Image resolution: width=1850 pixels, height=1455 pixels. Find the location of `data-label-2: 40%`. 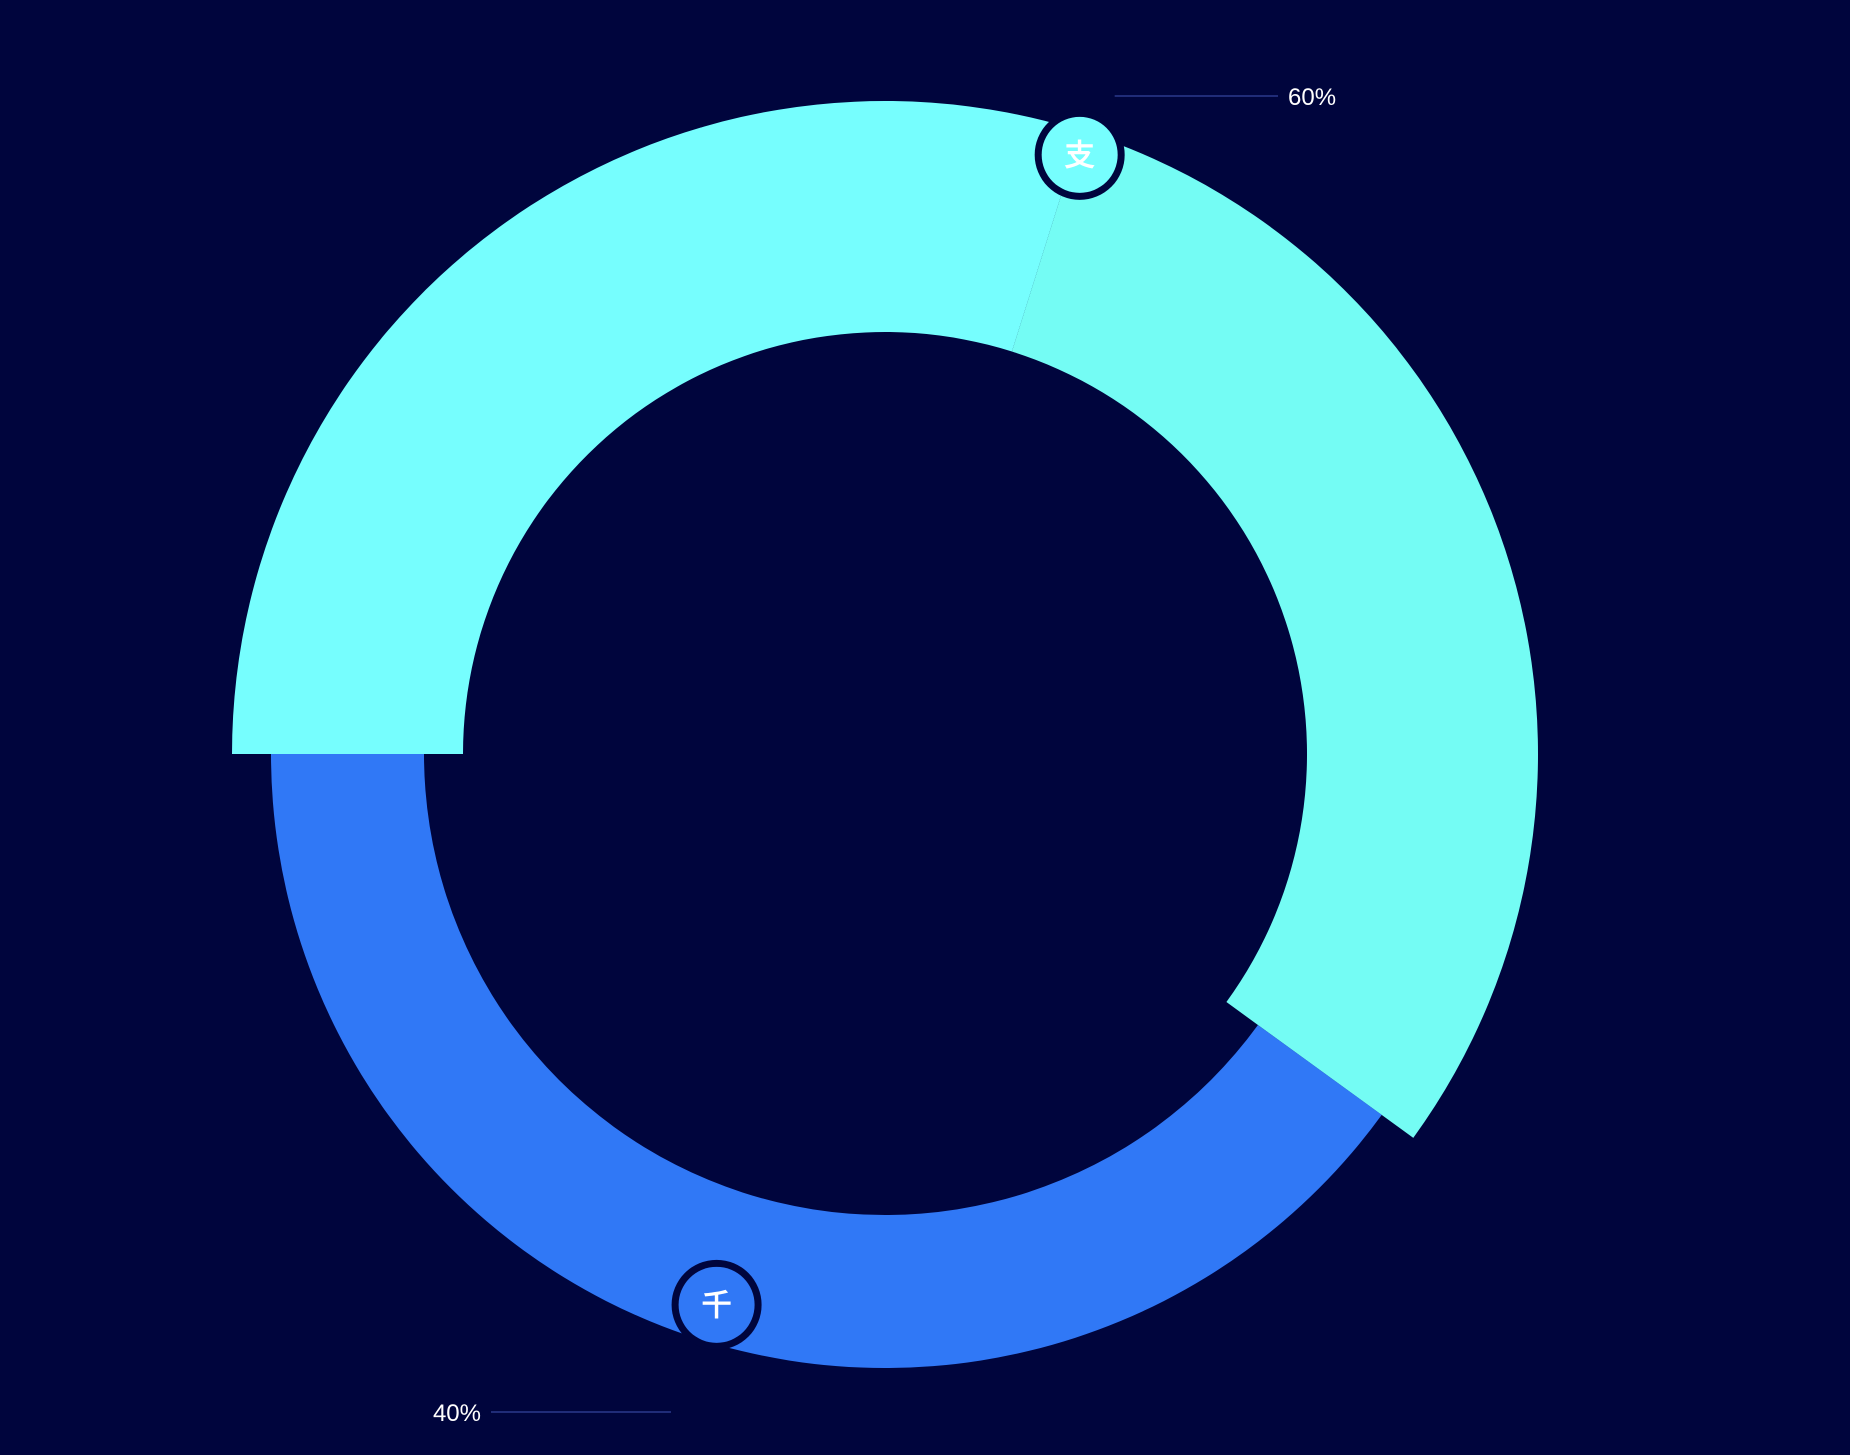

data-label-2: 40% is located at coordinates (457, 1413).